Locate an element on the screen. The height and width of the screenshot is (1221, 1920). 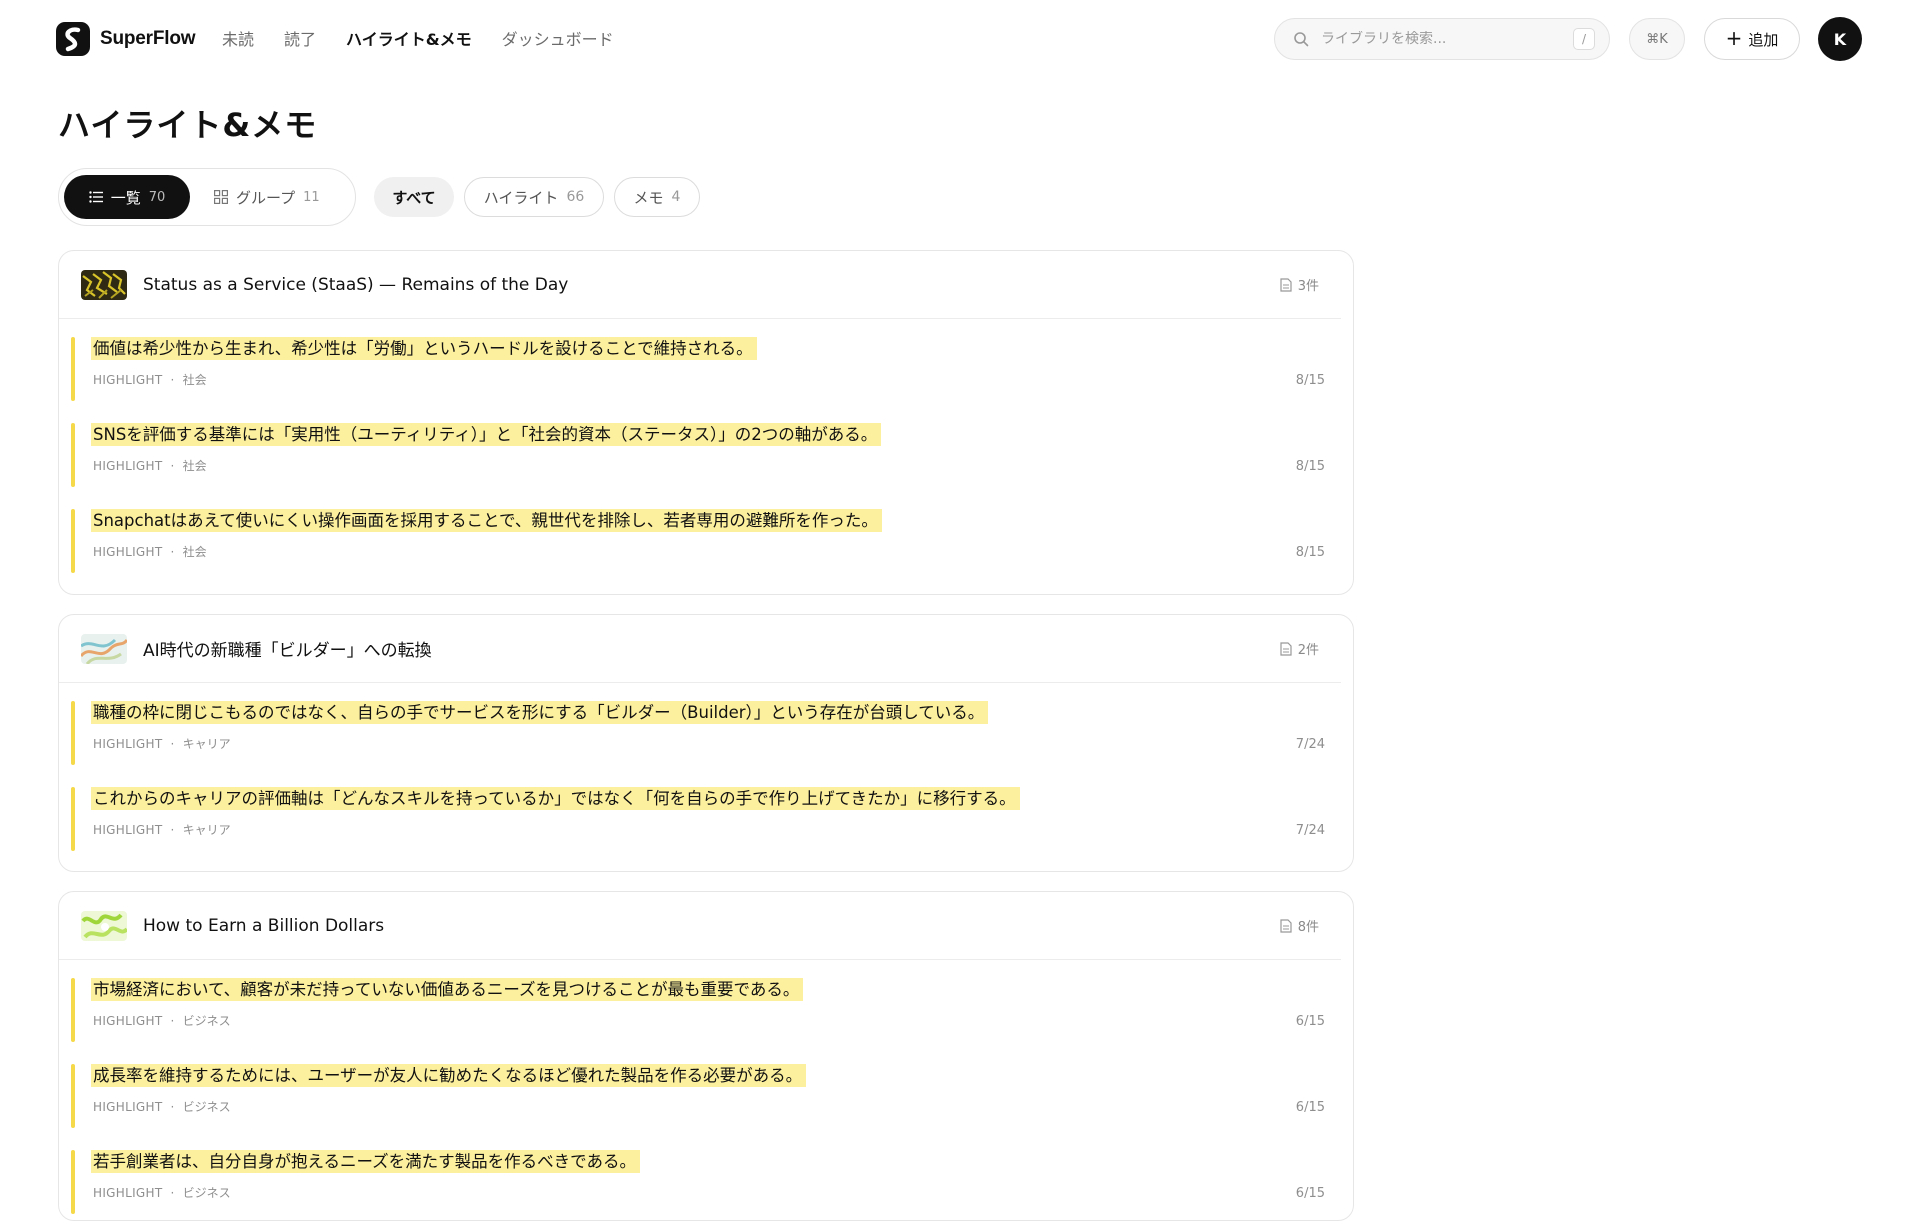
card-highlight-count: 8件 is located at coordinates (1299, 925).